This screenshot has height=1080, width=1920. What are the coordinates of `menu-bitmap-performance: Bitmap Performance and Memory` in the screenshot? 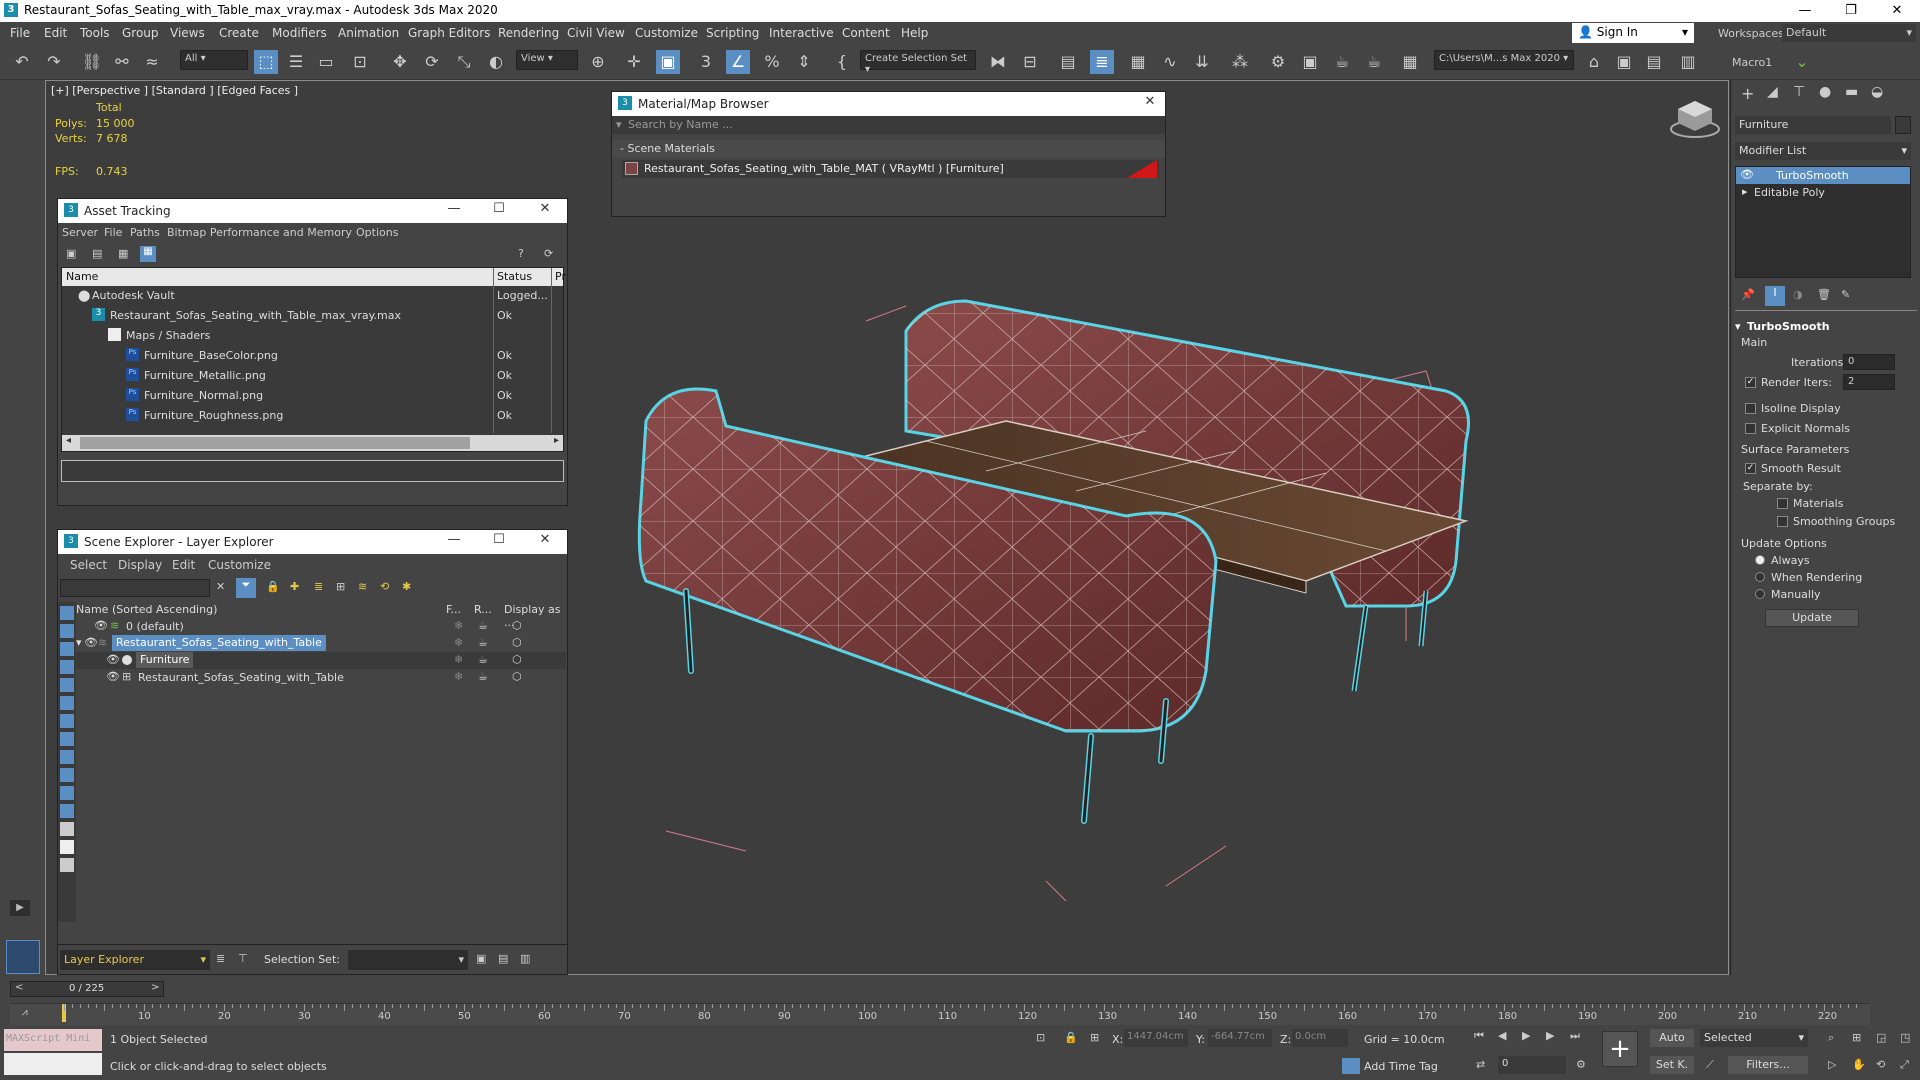 It's located at (259, 232).